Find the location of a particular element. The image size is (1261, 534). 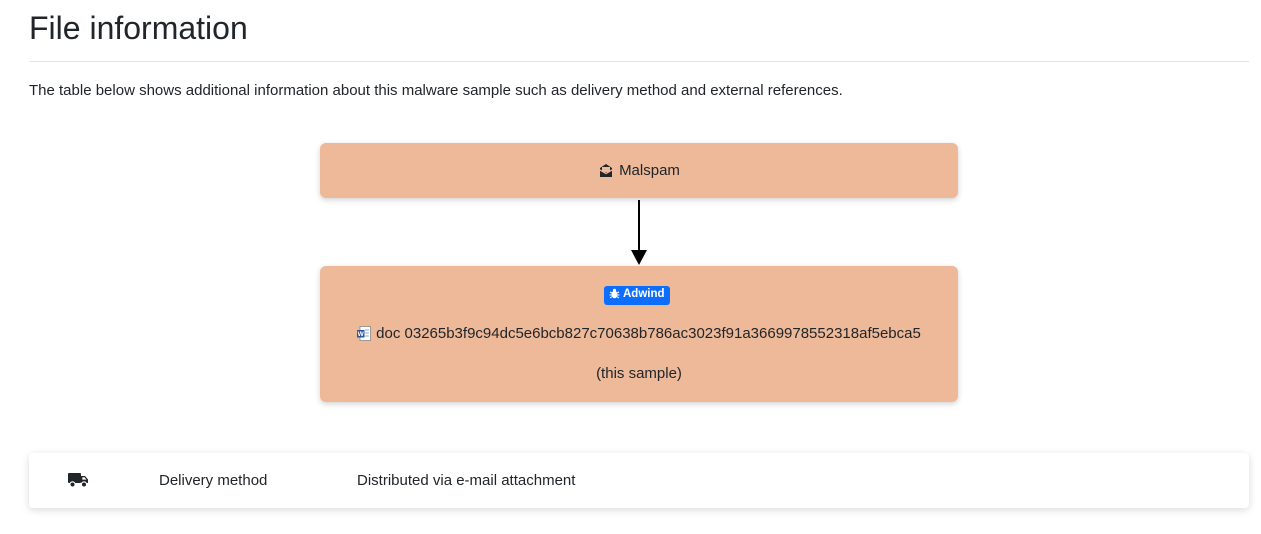

delivery-source-box: Malspam is located at coordinates (639, 170).